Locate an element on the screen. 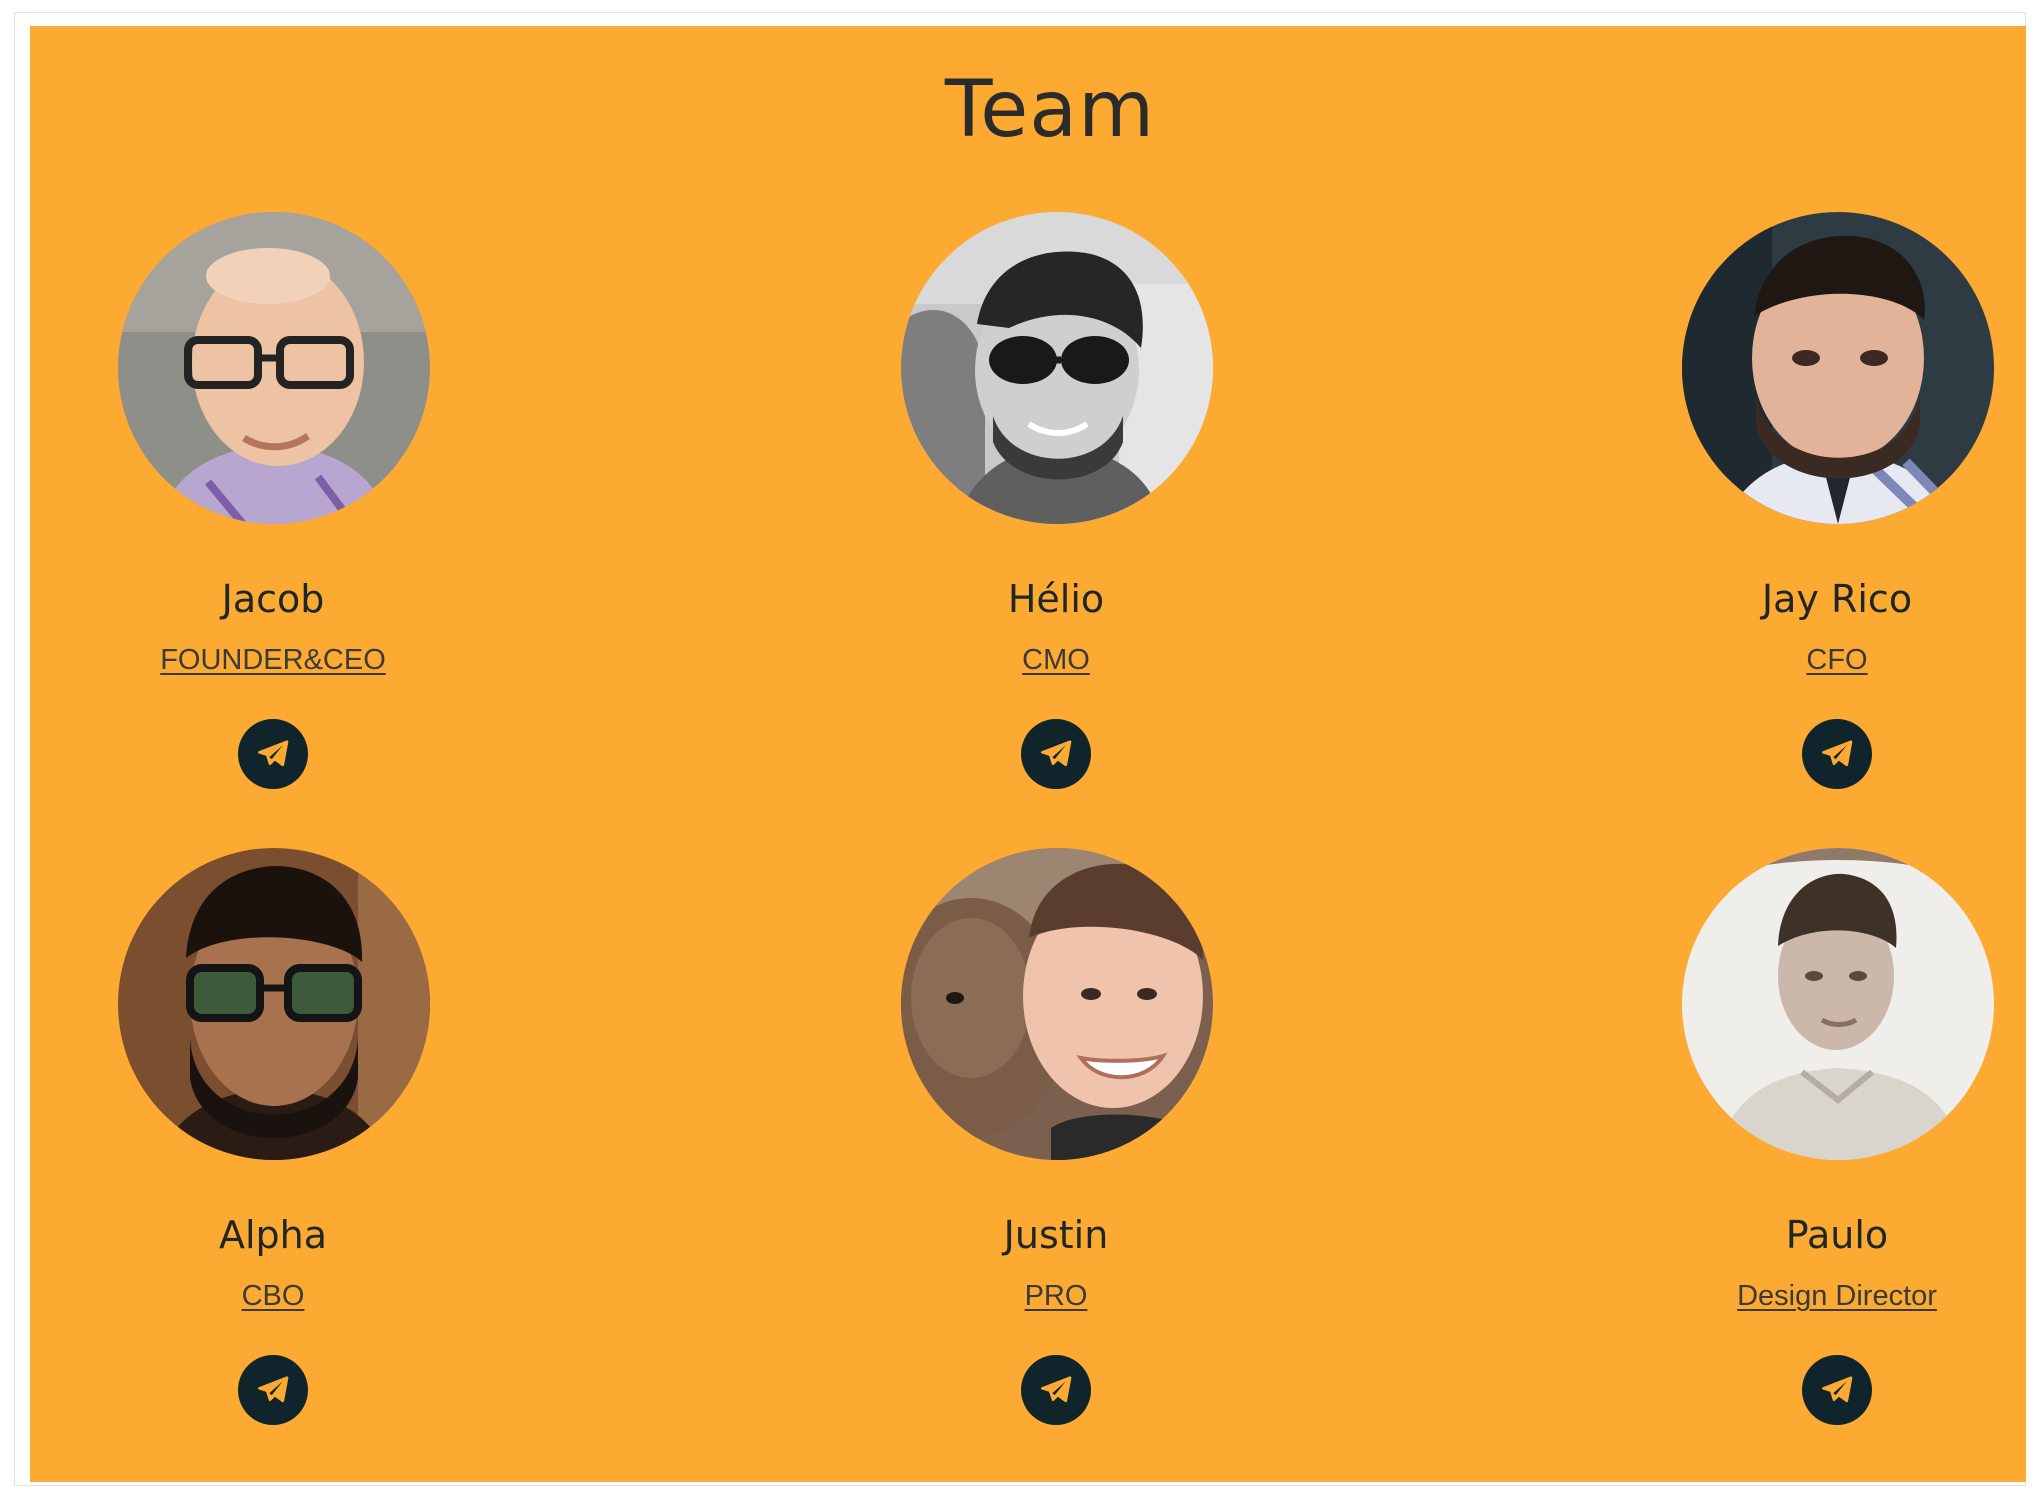  team-member-card-helio: Hélio CMO is located at coordinates (1056, 522).